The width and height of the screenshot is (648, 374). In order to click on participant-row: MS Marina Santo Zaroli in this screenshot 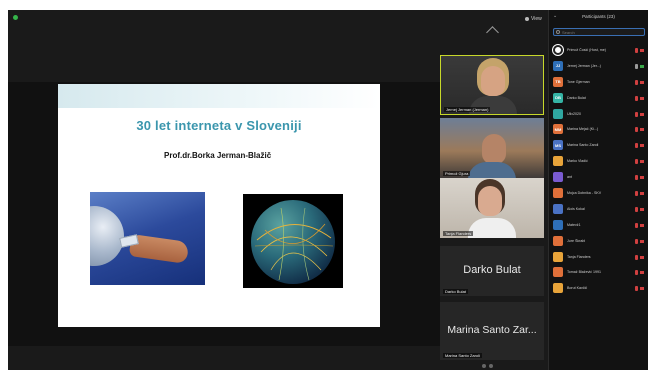, I will do `click(600, 145)`.